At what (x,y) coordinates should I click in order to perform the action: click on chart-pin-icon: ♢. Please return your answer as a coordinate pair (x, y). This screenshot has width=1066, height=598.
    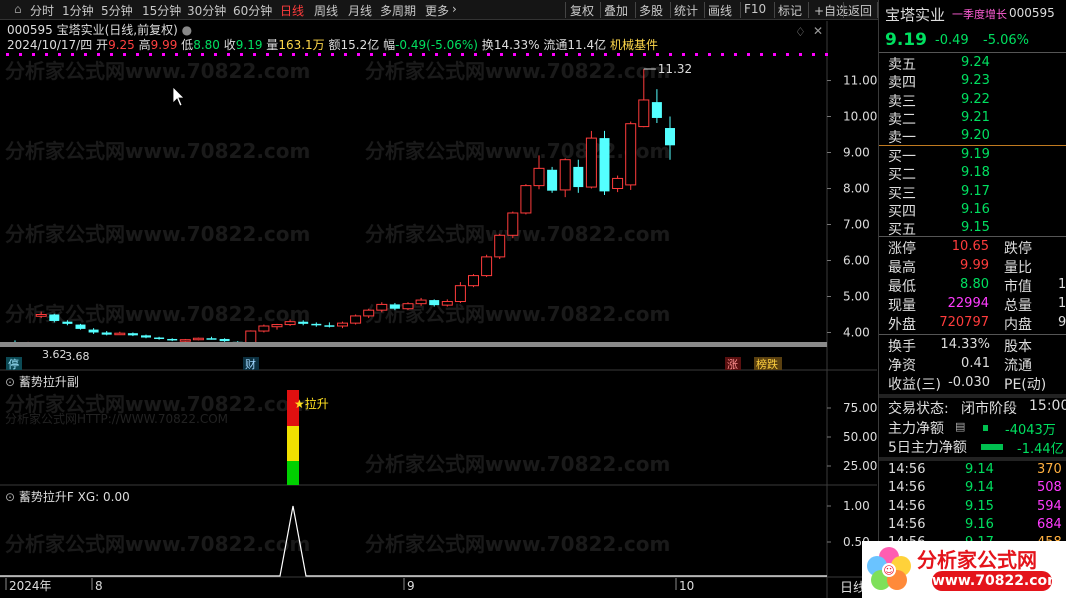
    Looking at the image, I should click on (800, 32).